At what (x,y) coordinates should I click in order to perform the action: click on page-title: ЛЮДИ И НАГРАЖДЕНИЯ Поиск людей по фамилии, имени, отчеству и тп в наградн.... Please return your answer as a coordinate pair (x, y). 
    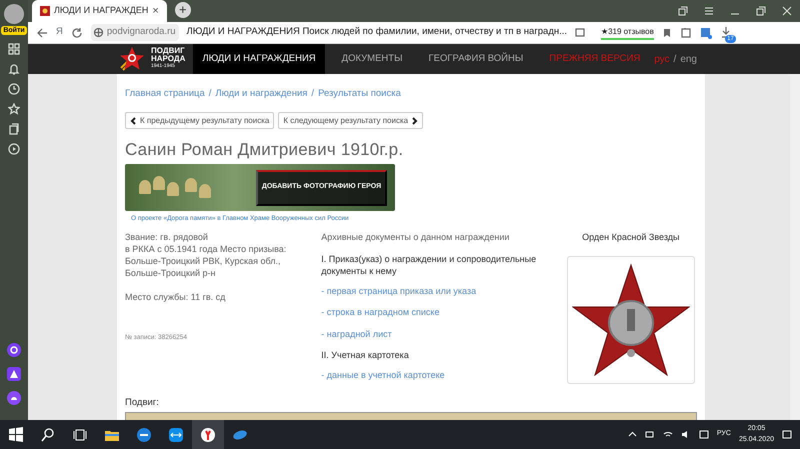
    Looking at the image, I should click on (377, 32).